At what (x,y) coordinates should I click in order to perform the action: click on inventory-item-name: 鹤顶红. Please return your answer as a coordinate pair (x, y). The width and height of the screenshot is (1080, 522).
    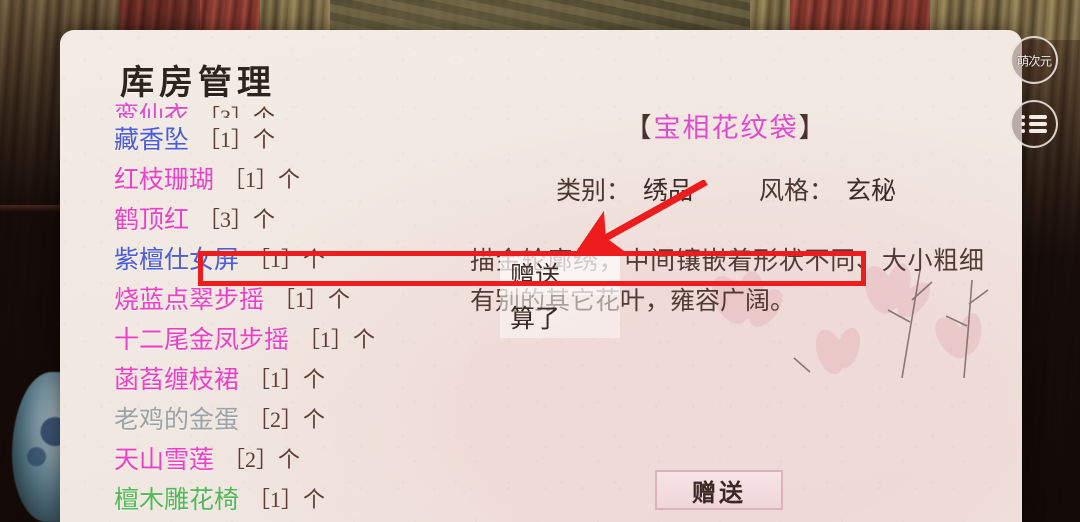
    Looking at the image, I should click on (152, 220).